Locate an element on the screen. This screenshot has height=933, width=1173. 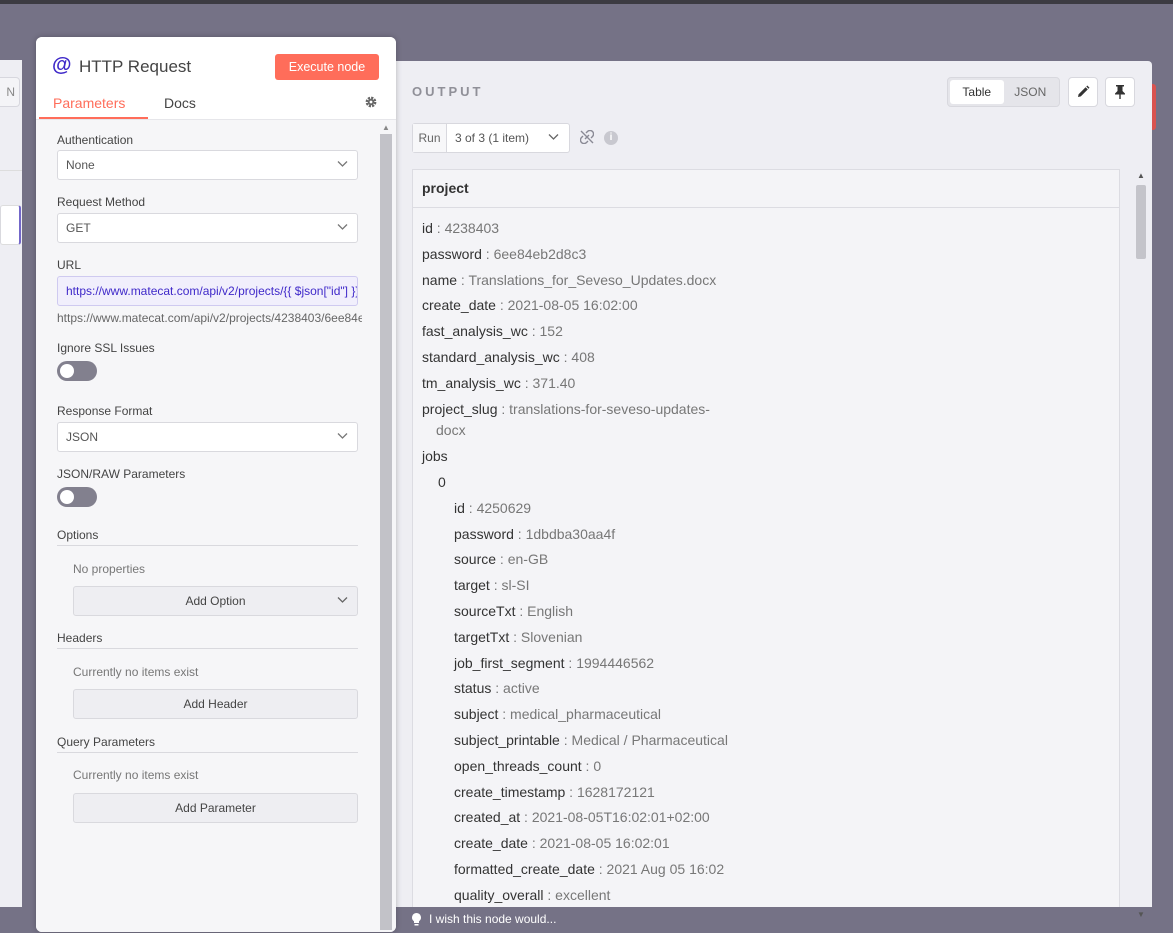
active-tab-indicator is located at coordinates (93, 118).